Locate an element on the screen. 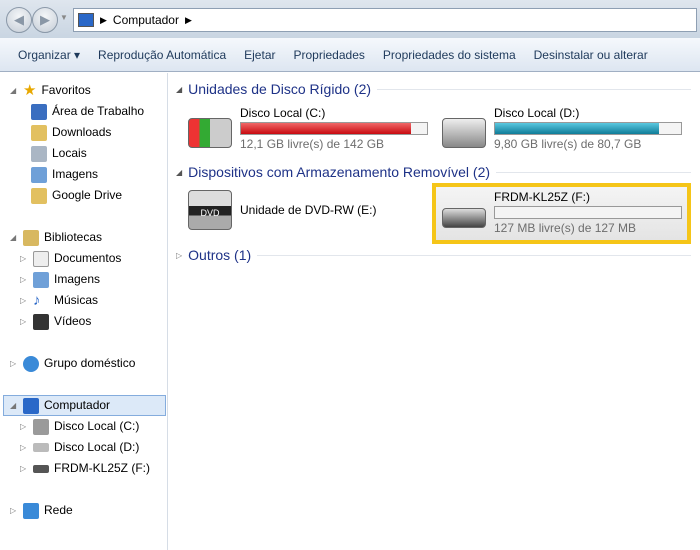 Image resolution: width=700 pixels, height=550 pixels. sidebar-computer: ◢ Computador is located at coordinates (84, 405).